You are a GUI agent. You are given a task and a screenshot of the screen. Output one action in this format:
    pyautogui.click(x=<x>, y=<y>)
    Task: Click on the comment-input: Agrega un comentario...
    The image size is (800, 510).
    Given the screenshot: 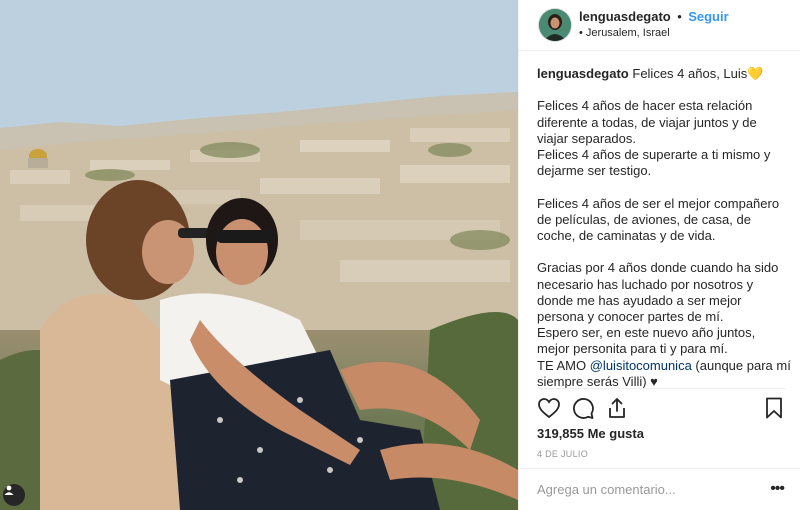 What is the action you would take?
    pyautogui.click(x=606, y=489)
    